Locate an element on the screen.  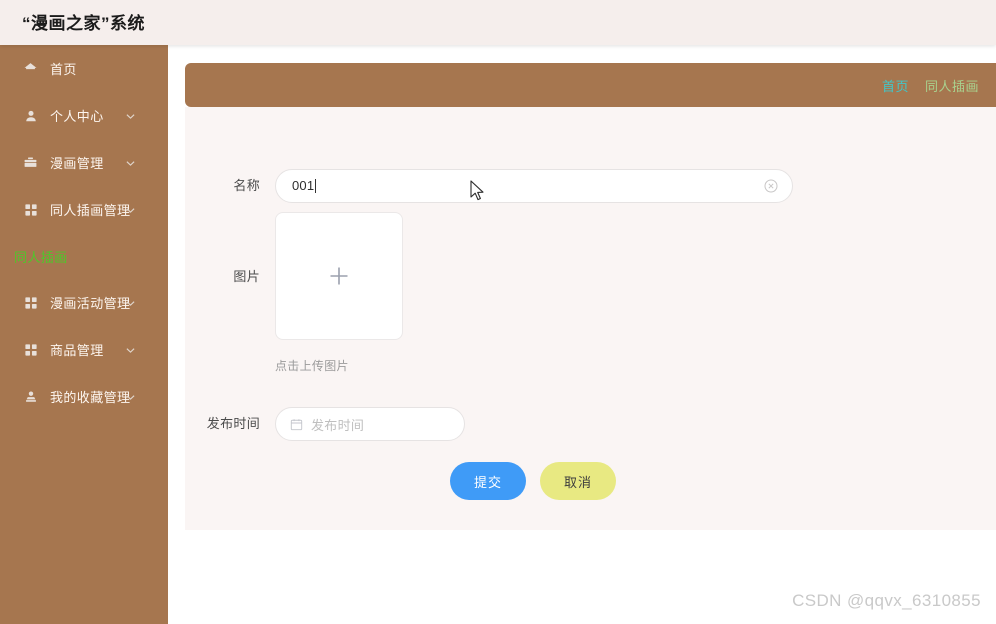
sidebar-item-home: 首页 is located at coordinates (84, 68).